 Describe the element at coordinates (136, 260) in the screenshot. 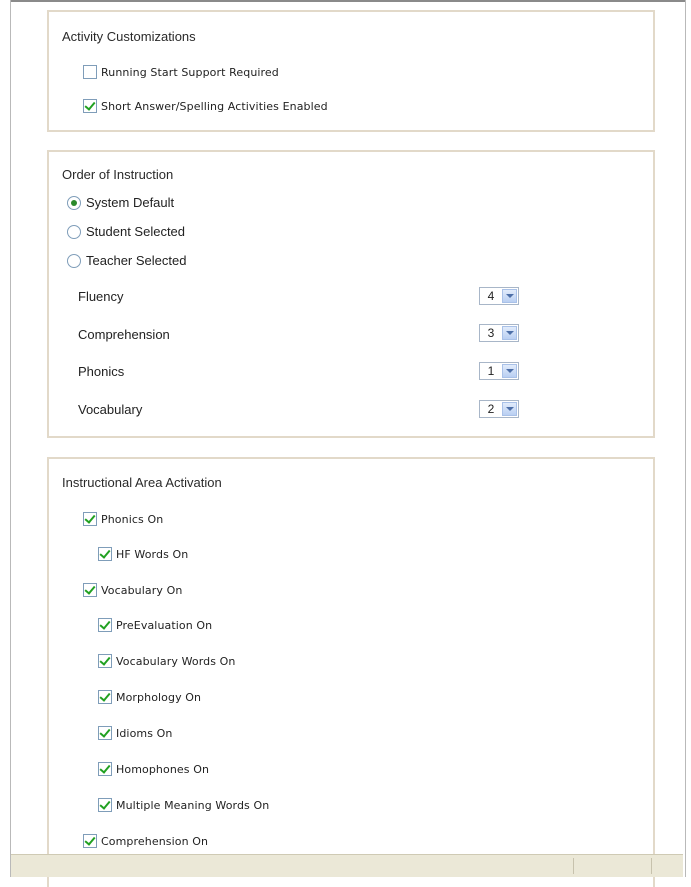

I see `teacher-selected-label: Teacher Selected` at that location.